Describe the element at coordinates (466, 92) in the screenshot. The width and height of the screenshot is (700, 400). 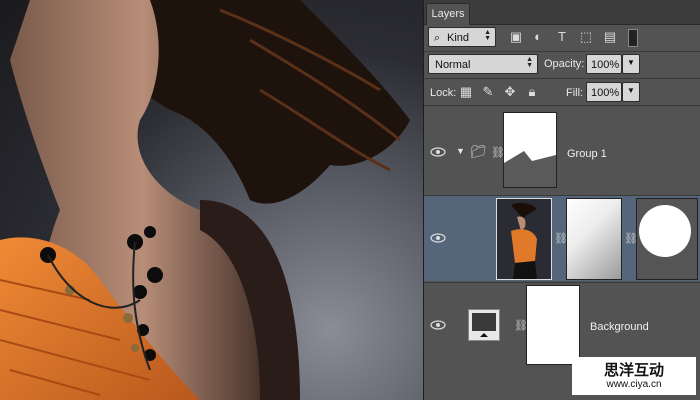
I see `lock-transparent-pixels-icon: ▦` at that location.